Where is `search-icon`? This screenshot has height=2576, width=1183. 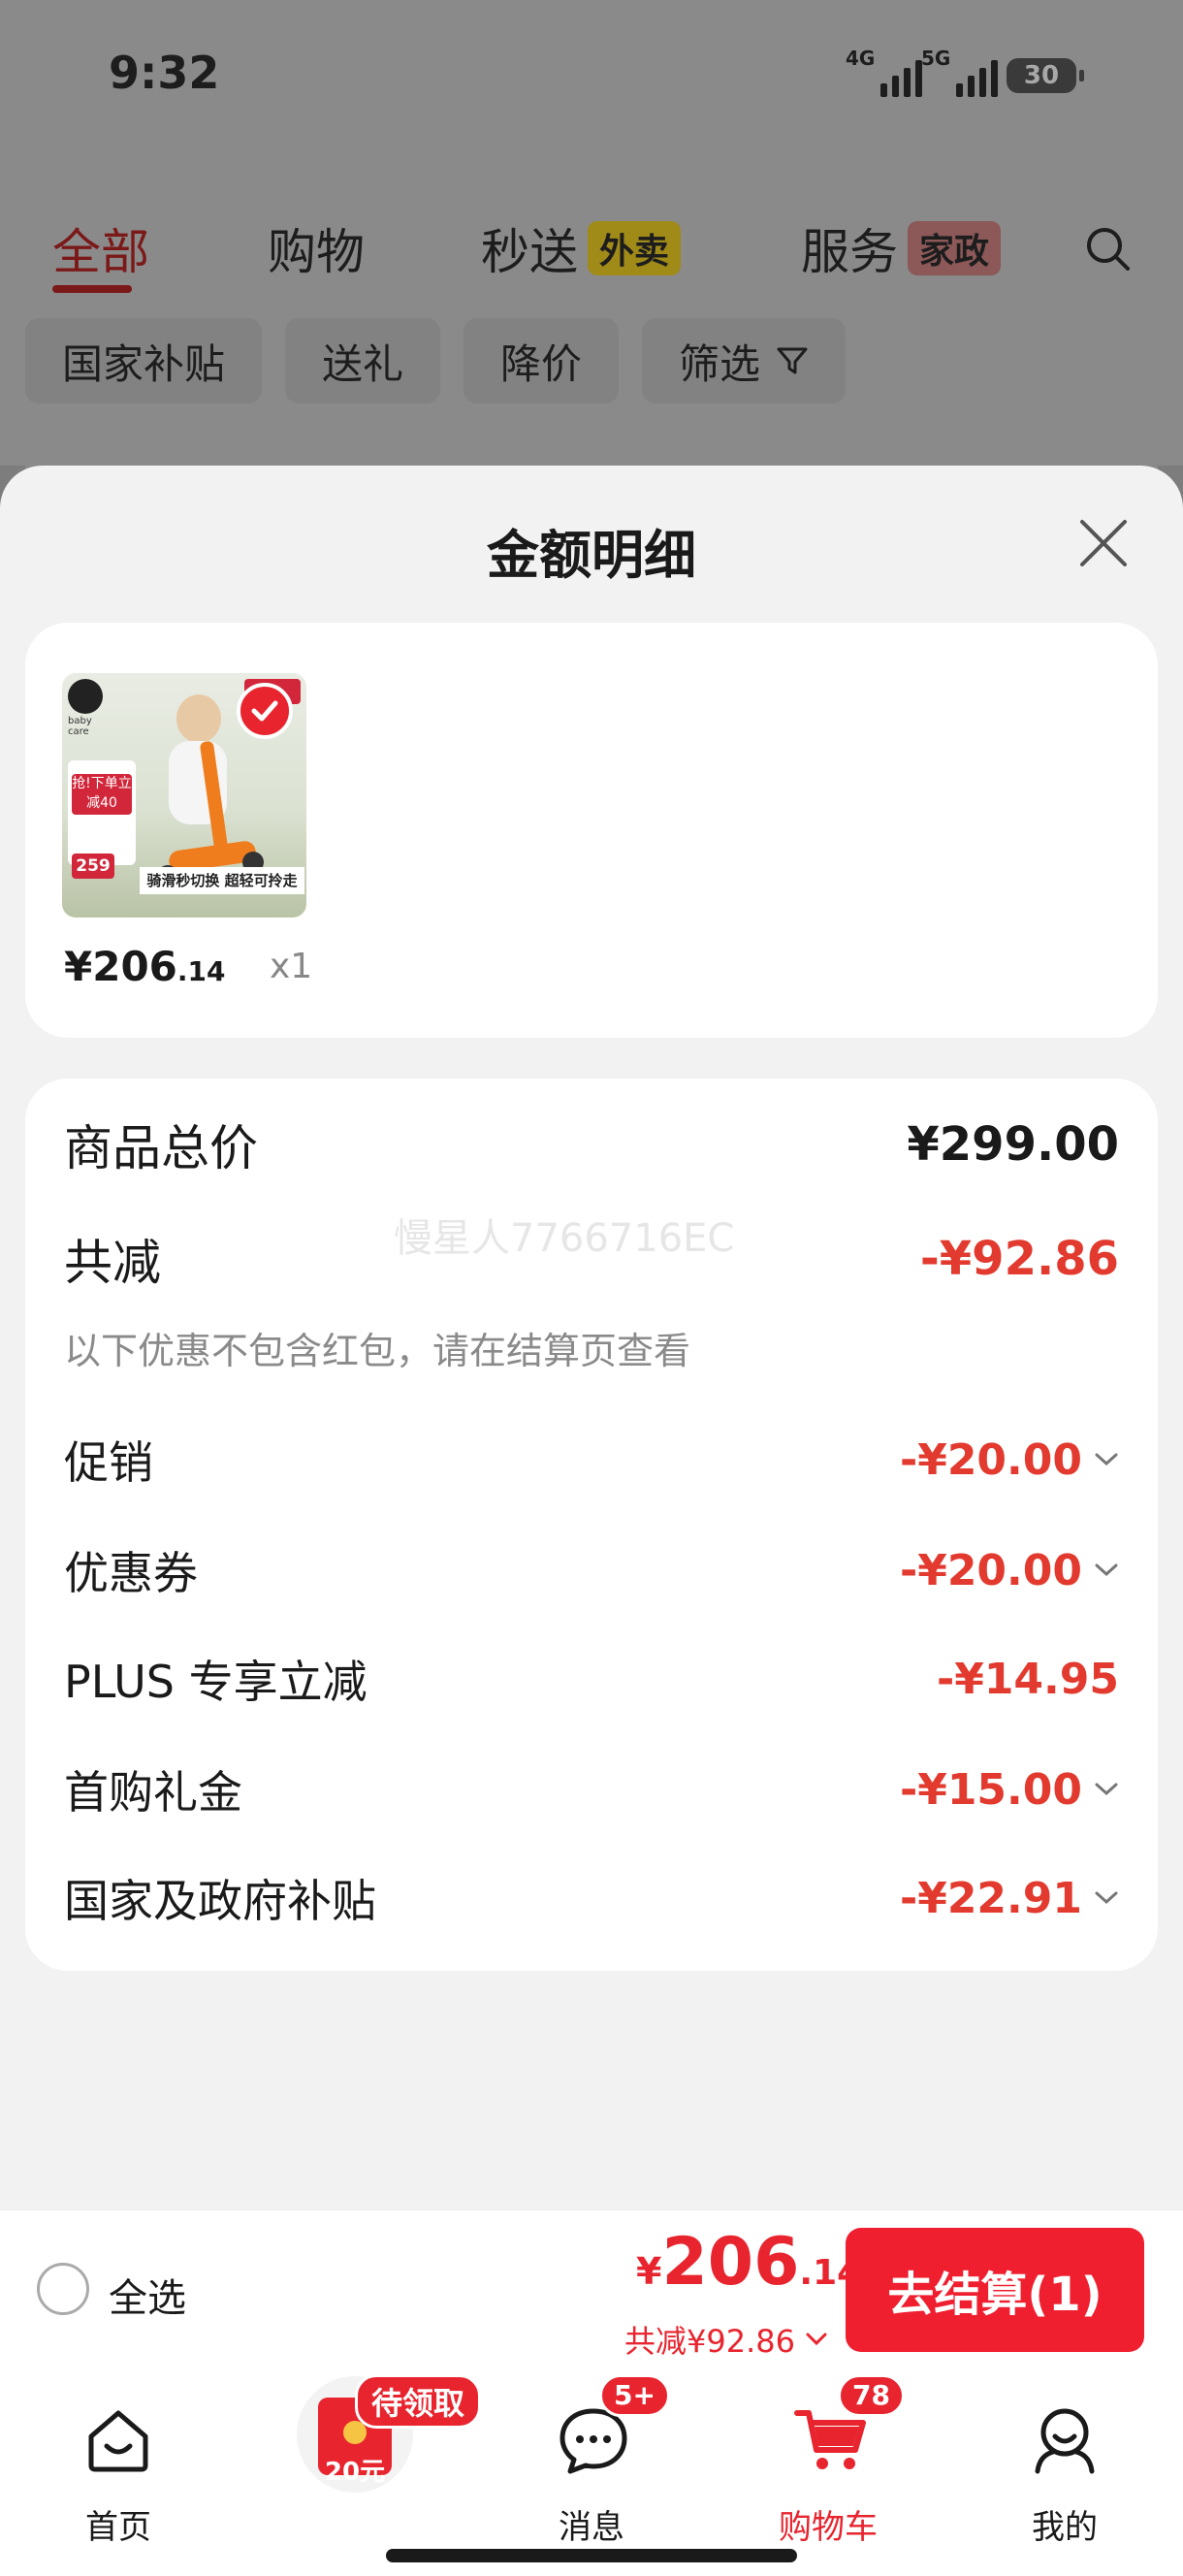
search-icon is located at coordinates (1108, 251).